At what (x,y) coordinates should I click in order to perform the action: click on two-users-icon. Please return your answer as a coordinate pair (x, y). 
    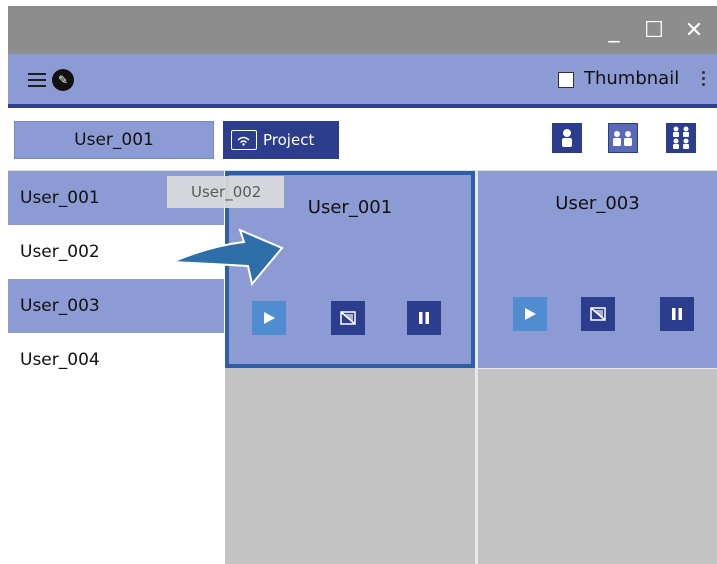
    Looking at the image, I should click on (622, 138).